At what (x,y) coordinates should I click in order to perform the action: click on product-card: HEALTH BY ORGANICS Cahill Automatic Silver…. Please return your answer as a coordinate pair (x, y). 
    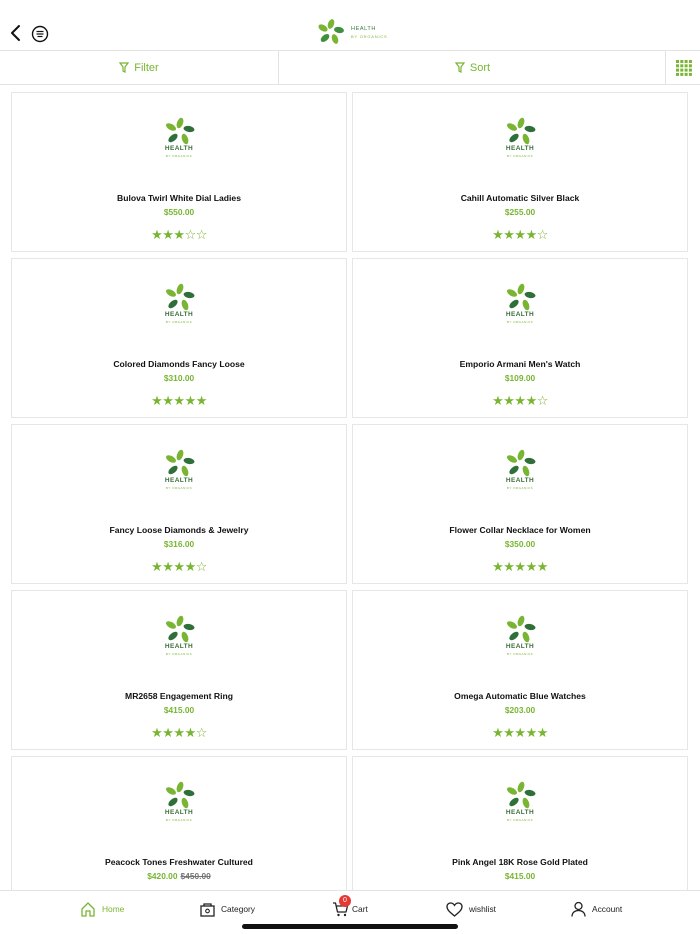
    Looking at the image, I should click on (520, 172).